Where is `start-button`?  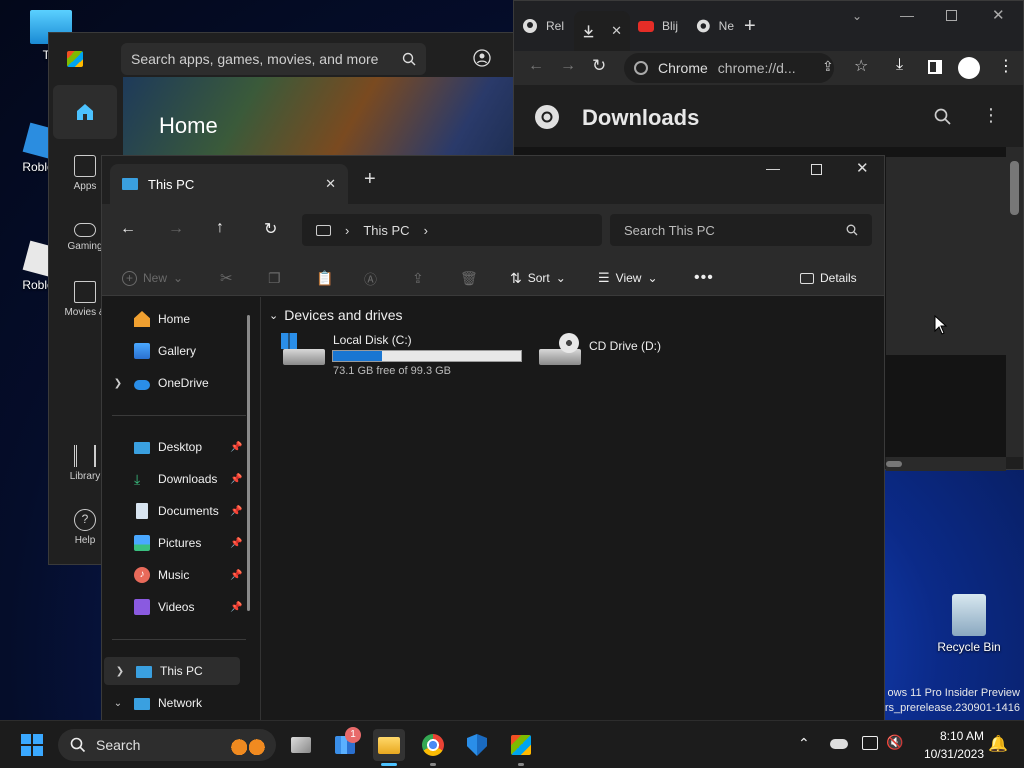 start-button is located at coordinates (32, 745).